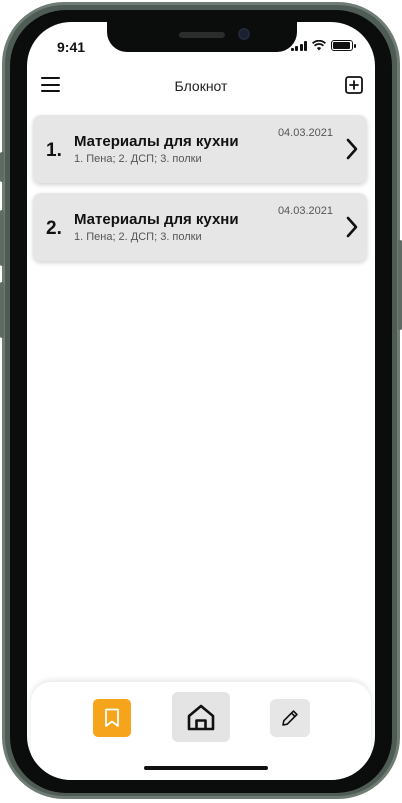 Image resolution: width=402 pixels, height=803 pixels. Describe the element at coordinates (400, 285) in the screenshot. I see `power-button` at that location.